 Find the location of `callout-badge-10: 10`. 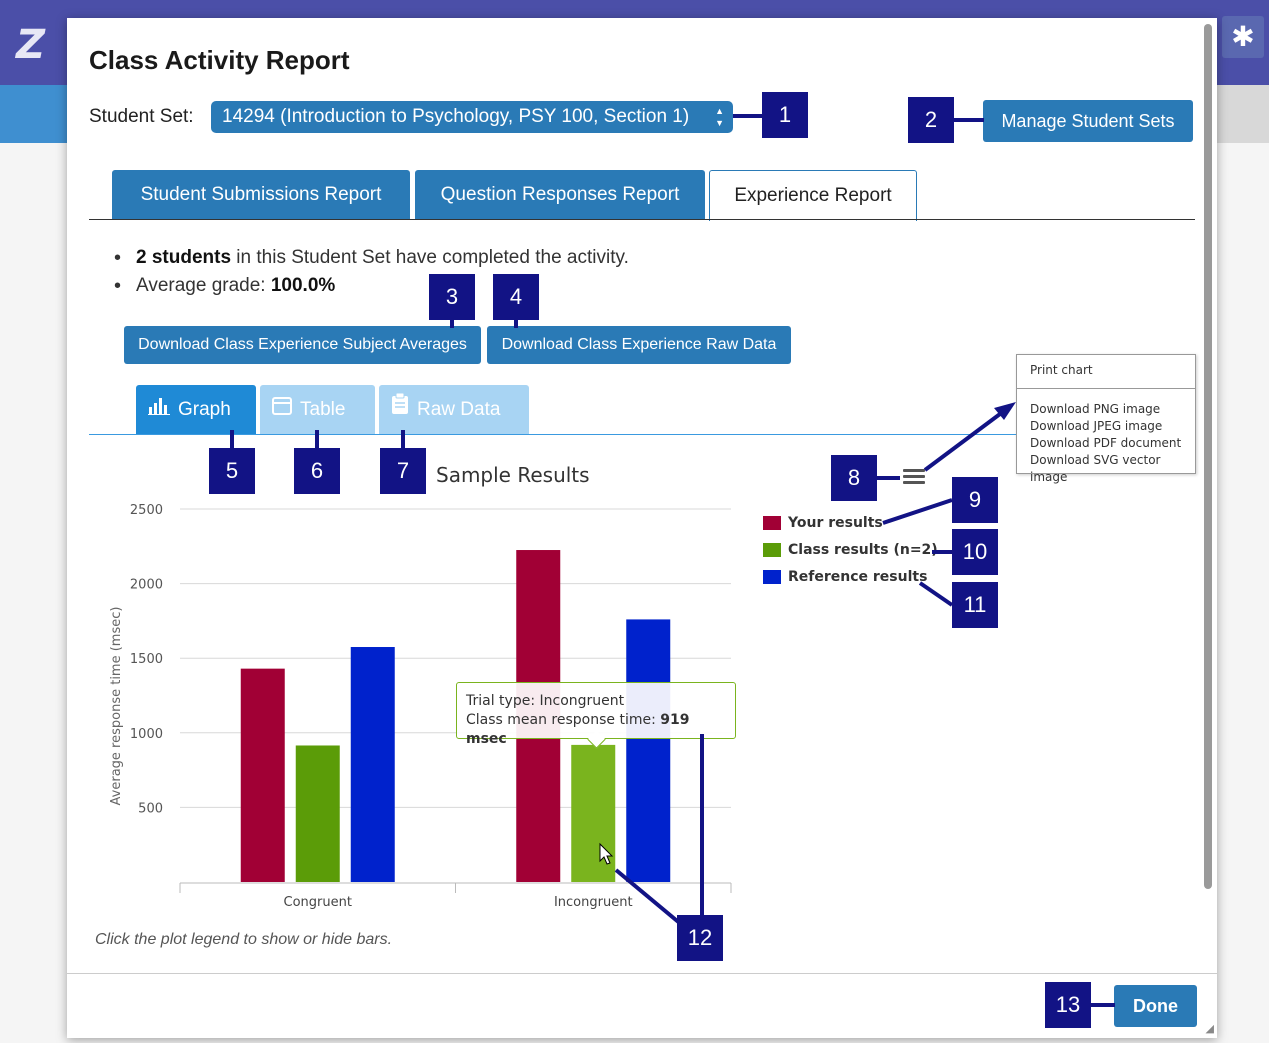

callout-badge-10: 10 is located at coordinates (975, 552).